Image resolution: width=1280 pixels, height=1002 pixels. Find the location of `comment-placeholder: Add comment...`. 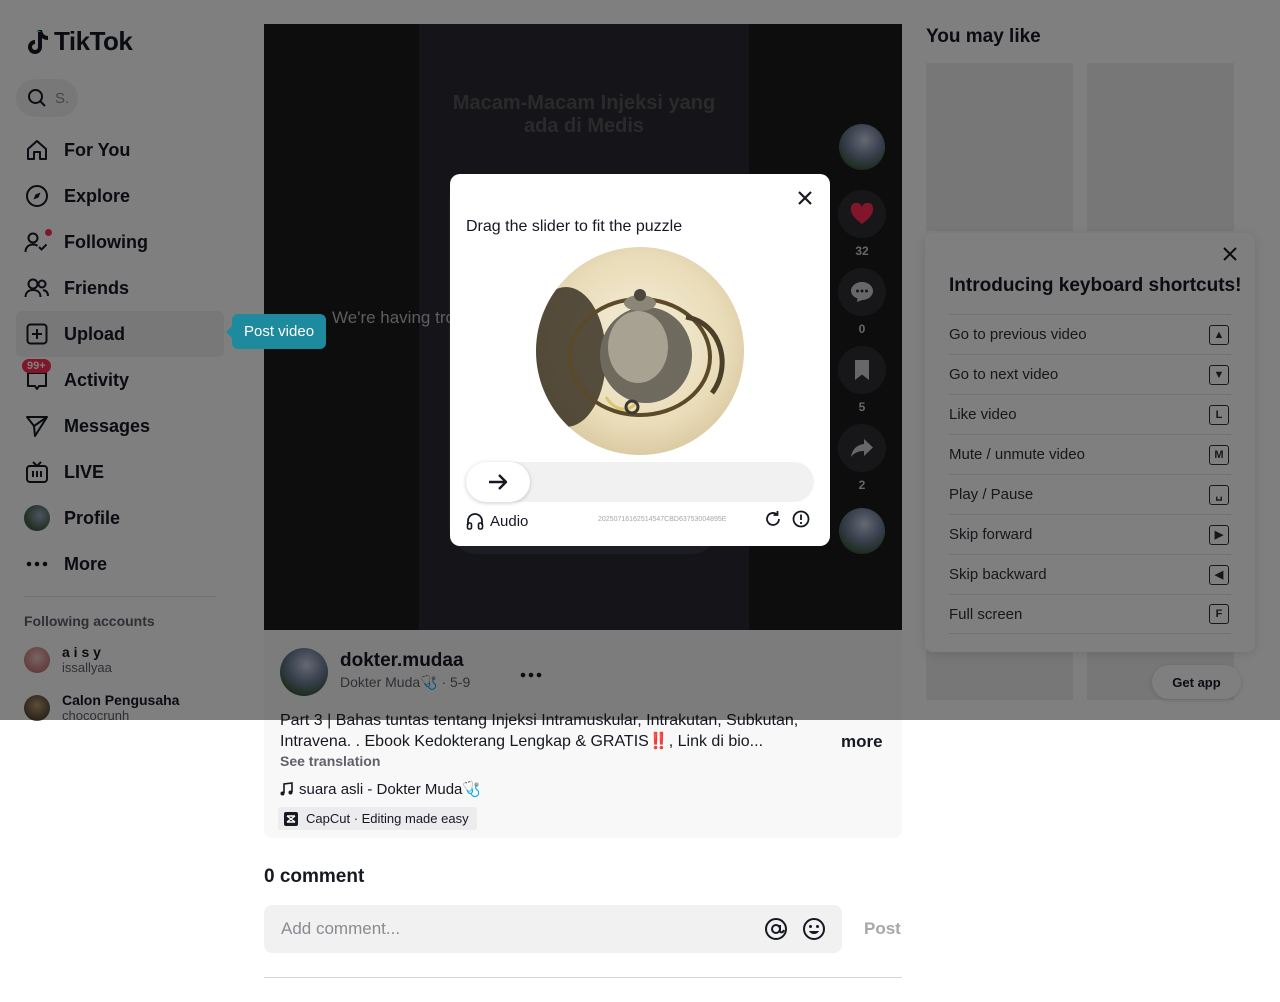

comment-placeholder: Add comment... is located at coordinates (341, 928).